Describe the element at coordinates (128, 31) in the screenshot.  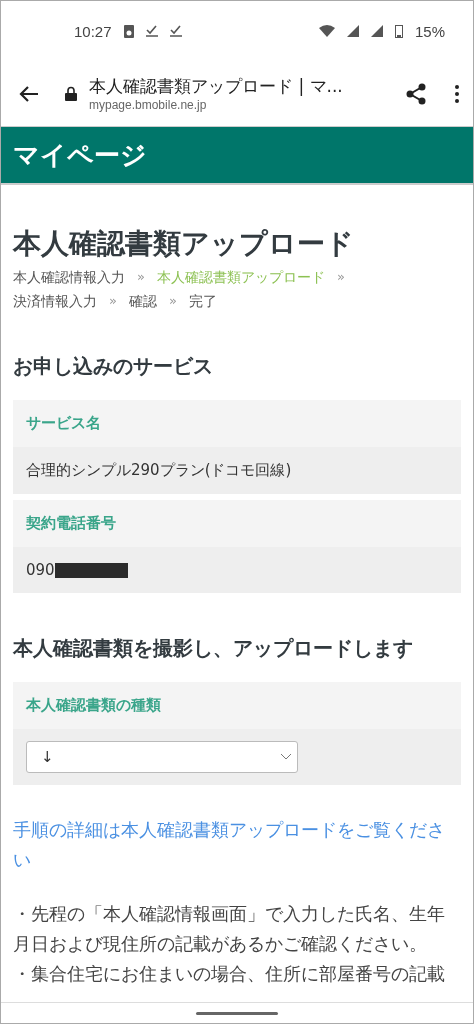
I see `speaker-icon` at that location.